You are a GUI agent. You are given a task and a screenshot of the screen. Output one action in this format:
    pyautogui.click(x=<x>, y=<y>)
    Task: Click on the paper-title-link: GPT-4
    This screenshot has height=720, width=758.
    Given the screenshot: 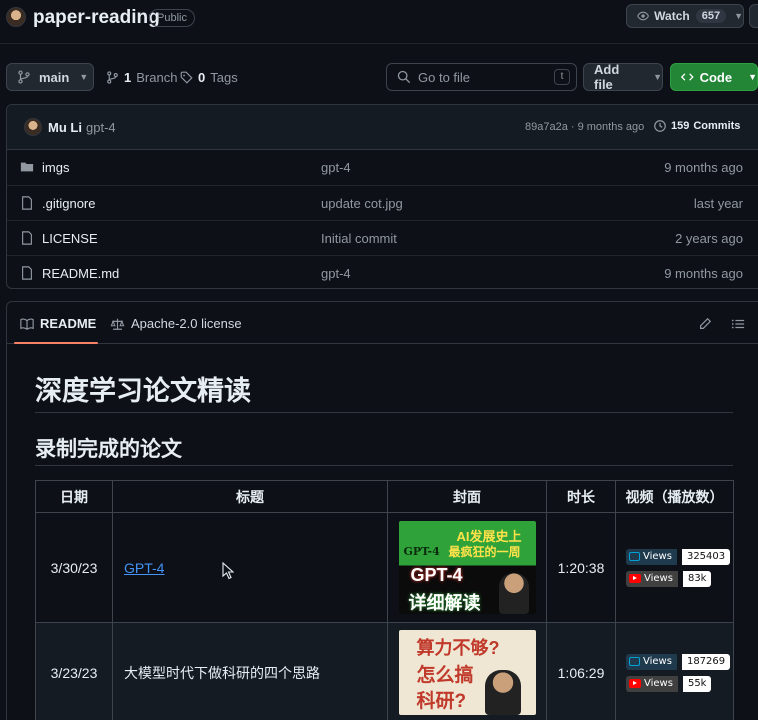 What is the action you would take?
    pyautogui.click(x=144, y=568)
    